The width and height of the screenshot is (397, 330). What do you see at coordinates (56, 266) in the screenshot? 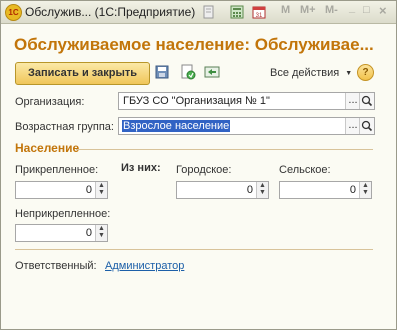
I see `responsible-label: Ответственный:` at bounding box center [56, 266].